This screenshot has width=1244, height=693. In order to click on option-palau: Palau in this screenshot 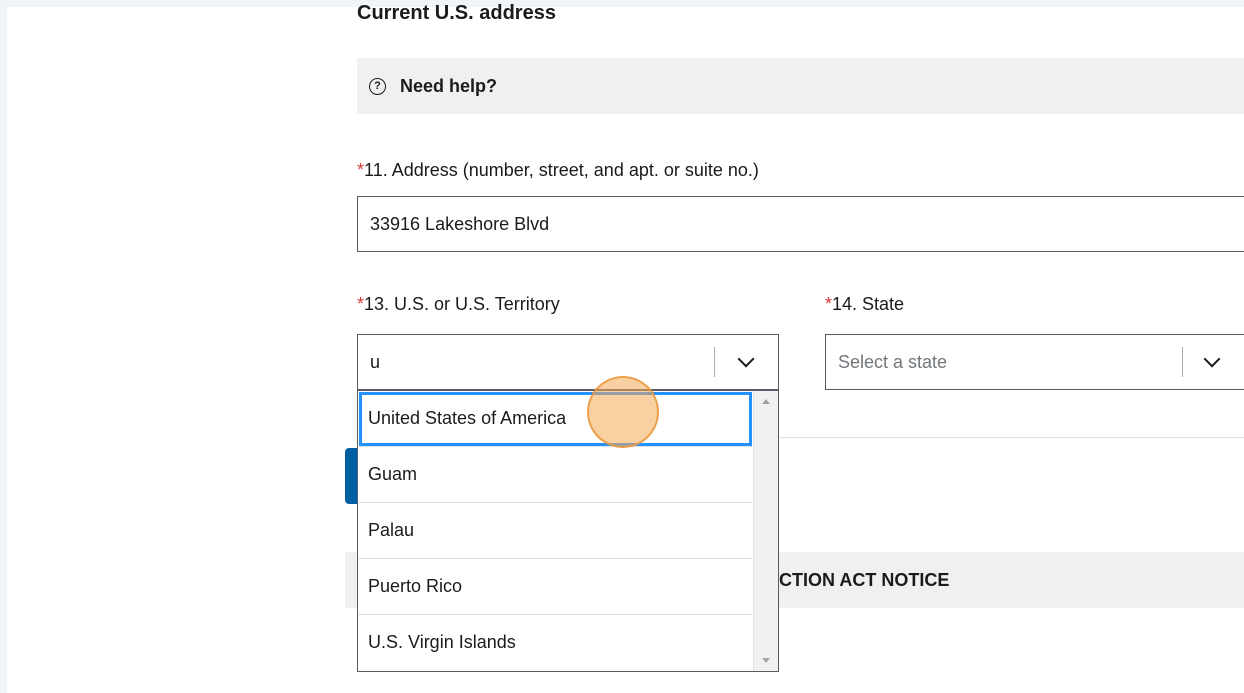, I will do `click(555, 531)`.